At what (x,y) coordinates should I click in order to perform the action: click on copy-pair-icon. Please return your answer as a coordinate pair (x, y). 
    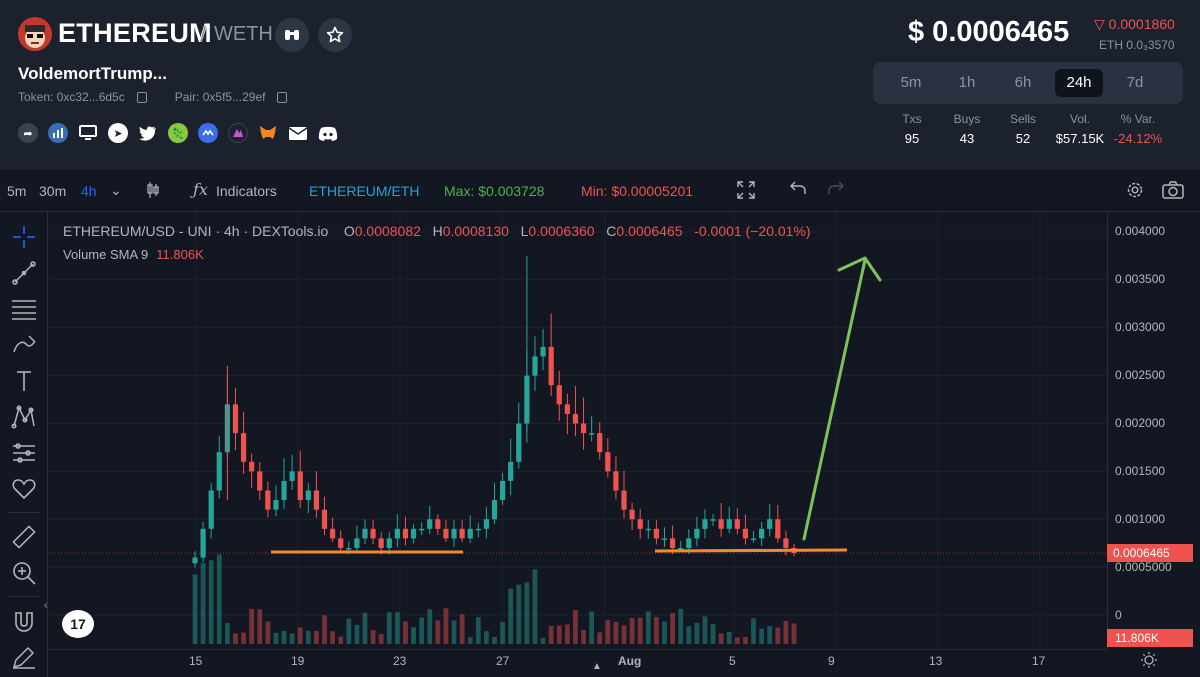
    Looking at the image, I should click on (282, 97).